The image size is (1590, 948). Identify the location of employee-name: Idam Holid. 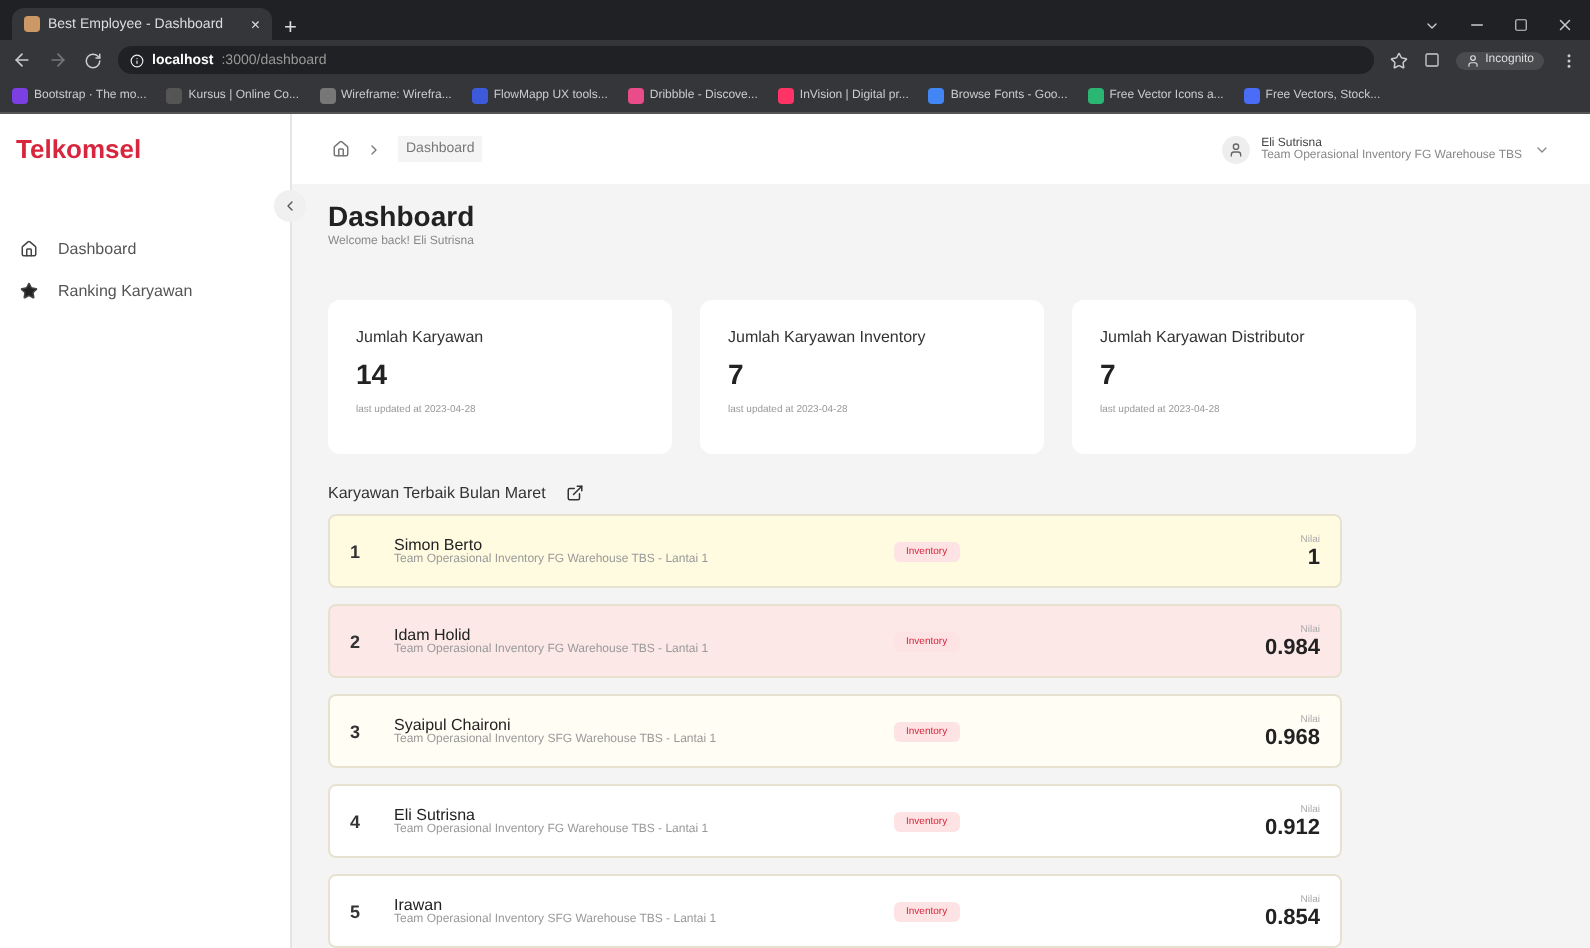
(432, 635).